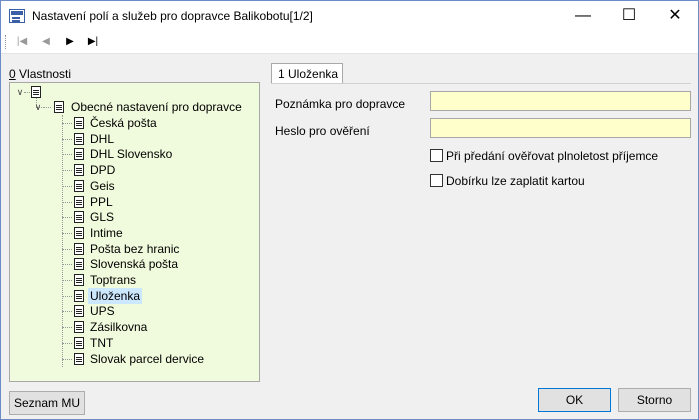 The height and width of the screenshot is (420, 699). Describe the element at coordinates (102, 139) in the screenshot. I see `tree-item: DHL` at that location.